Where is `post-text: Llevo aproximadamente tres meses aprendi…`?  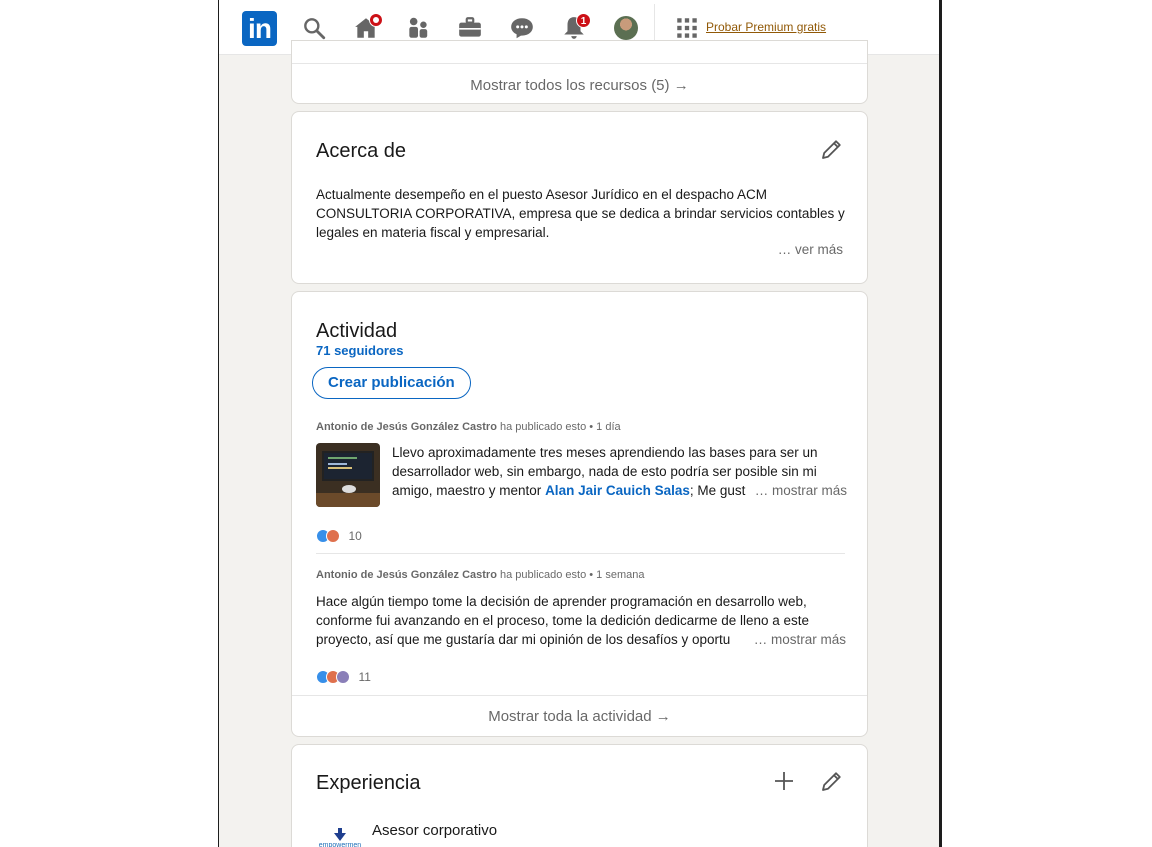
post-text: Llevo aproximadamente tres meses aprendi… is located at coordinates (619, 471).